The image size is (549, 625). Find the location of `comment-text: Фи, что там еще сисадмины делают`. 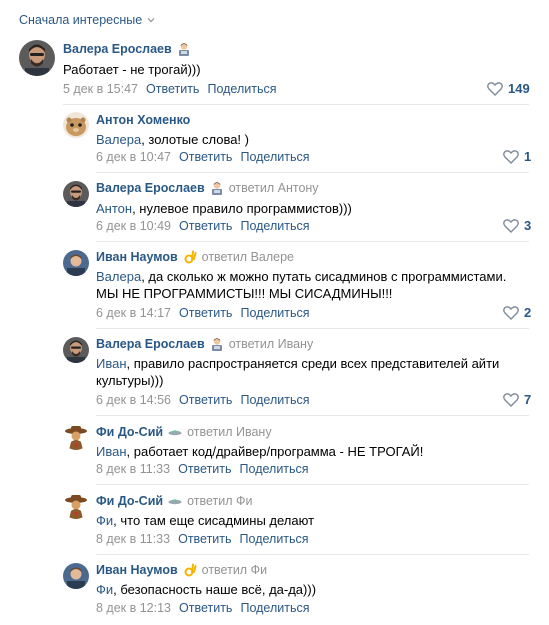

comment-text: Фи, что там еще сисадмины делают is located at coordinates (205, 520).